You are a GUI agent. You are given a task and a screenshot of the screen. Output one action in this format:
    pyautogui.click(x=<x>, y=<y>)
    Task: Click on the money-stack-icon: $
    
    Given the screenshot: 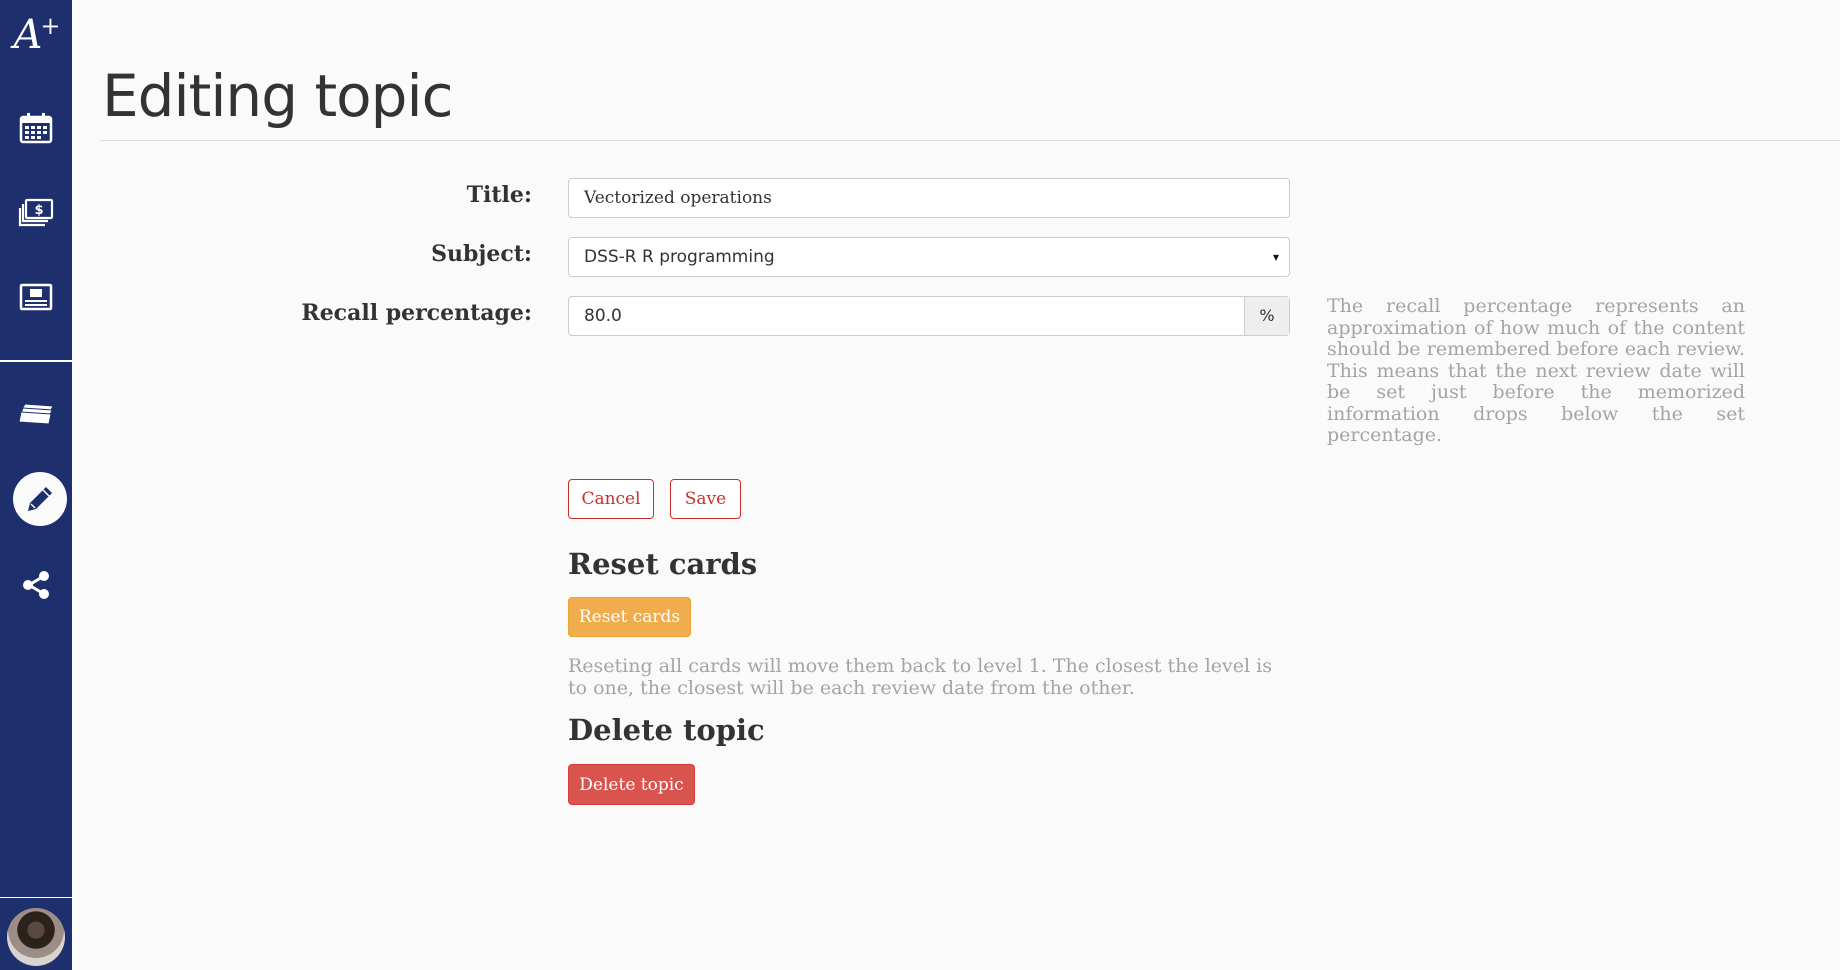 What is the action you would take?
    pyautogui.click(x=36, y=212)
    